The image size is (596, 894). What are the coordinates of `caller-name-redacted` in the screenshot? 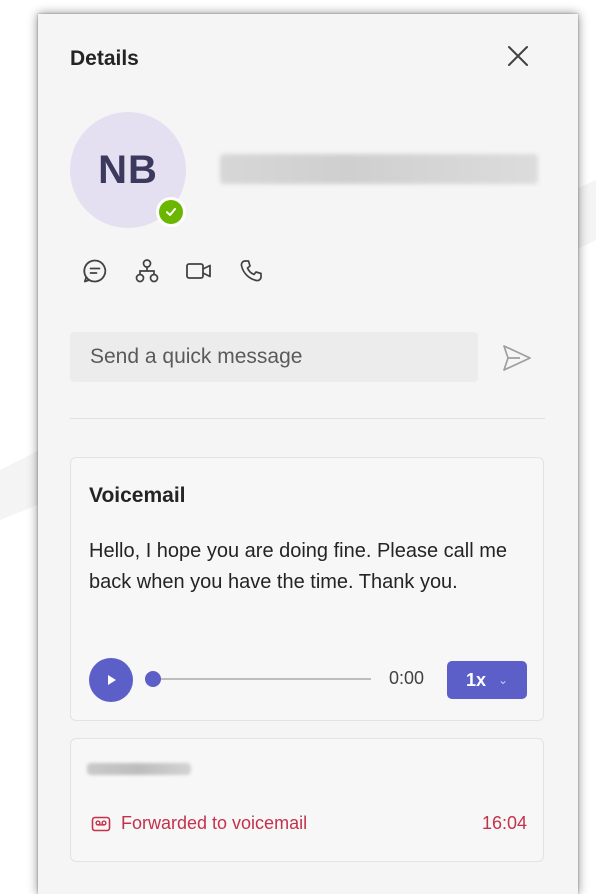 It's located at (139, 769).